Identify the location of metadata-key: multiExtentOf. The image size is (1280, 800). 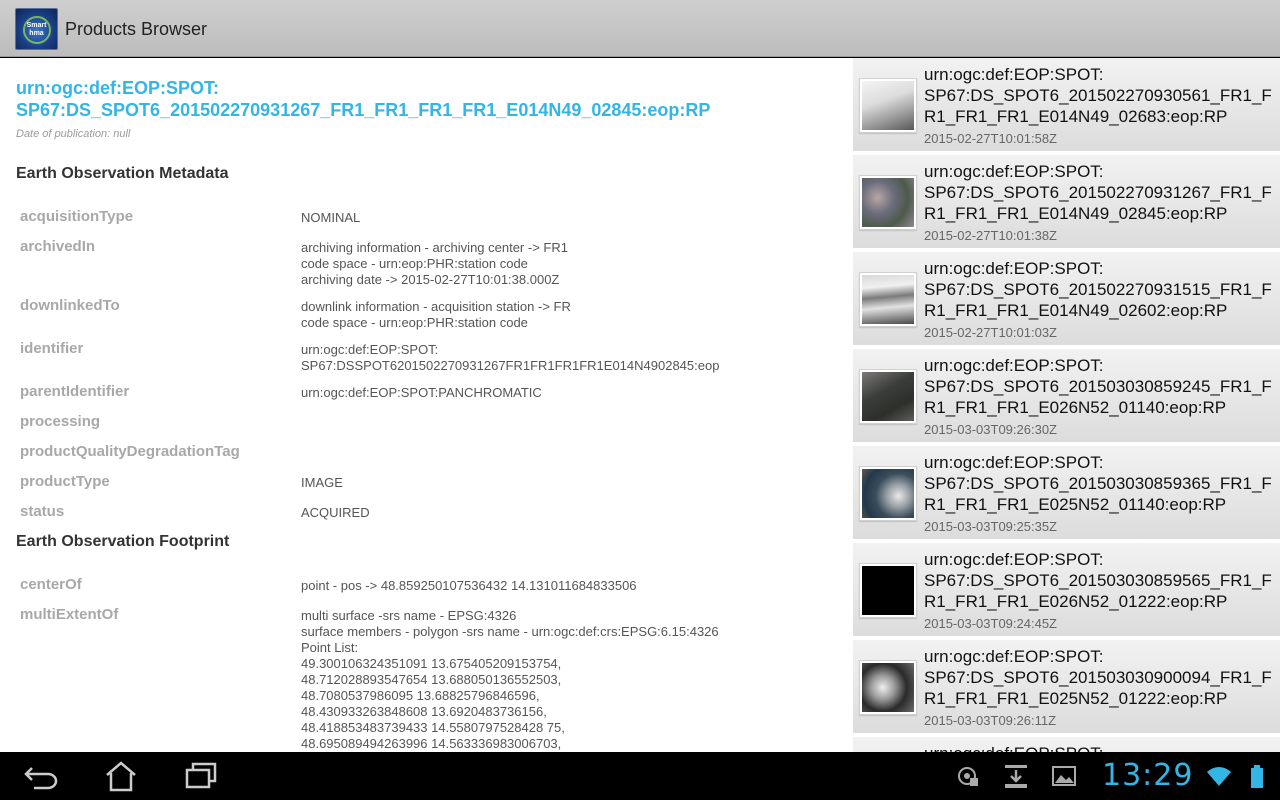
(69, 614).